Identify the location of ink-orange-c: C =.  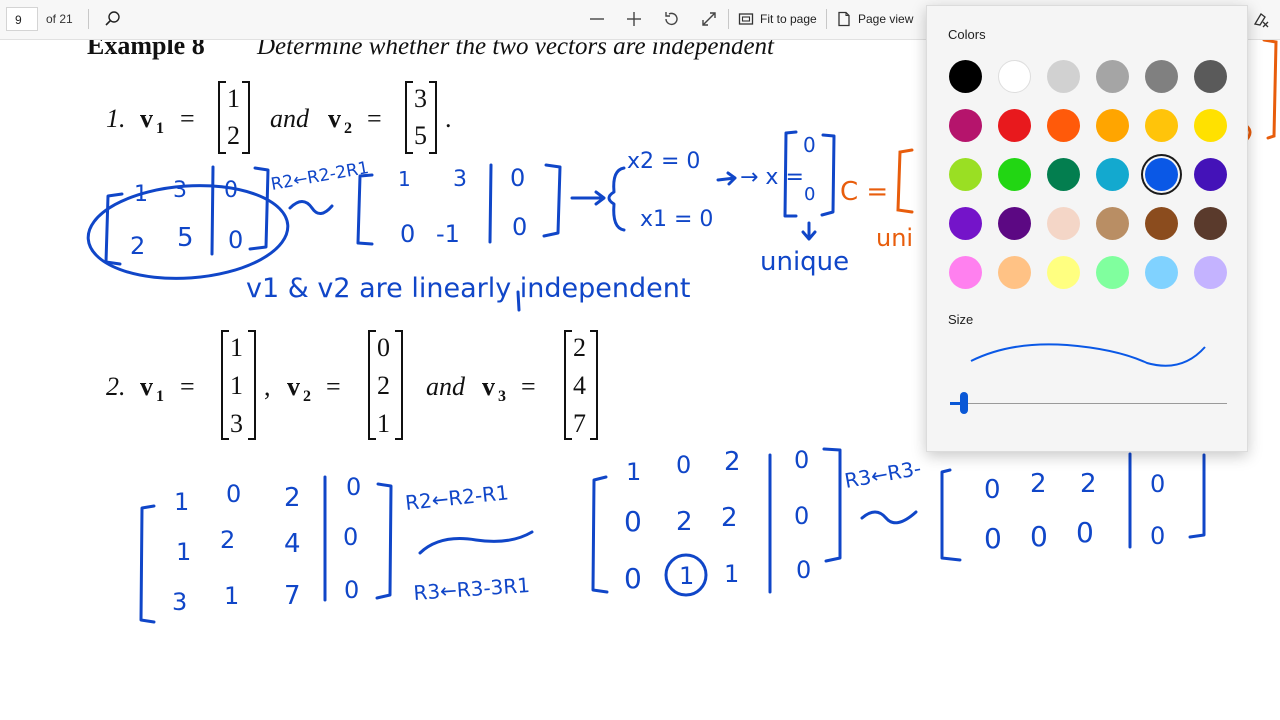
(864, 192).